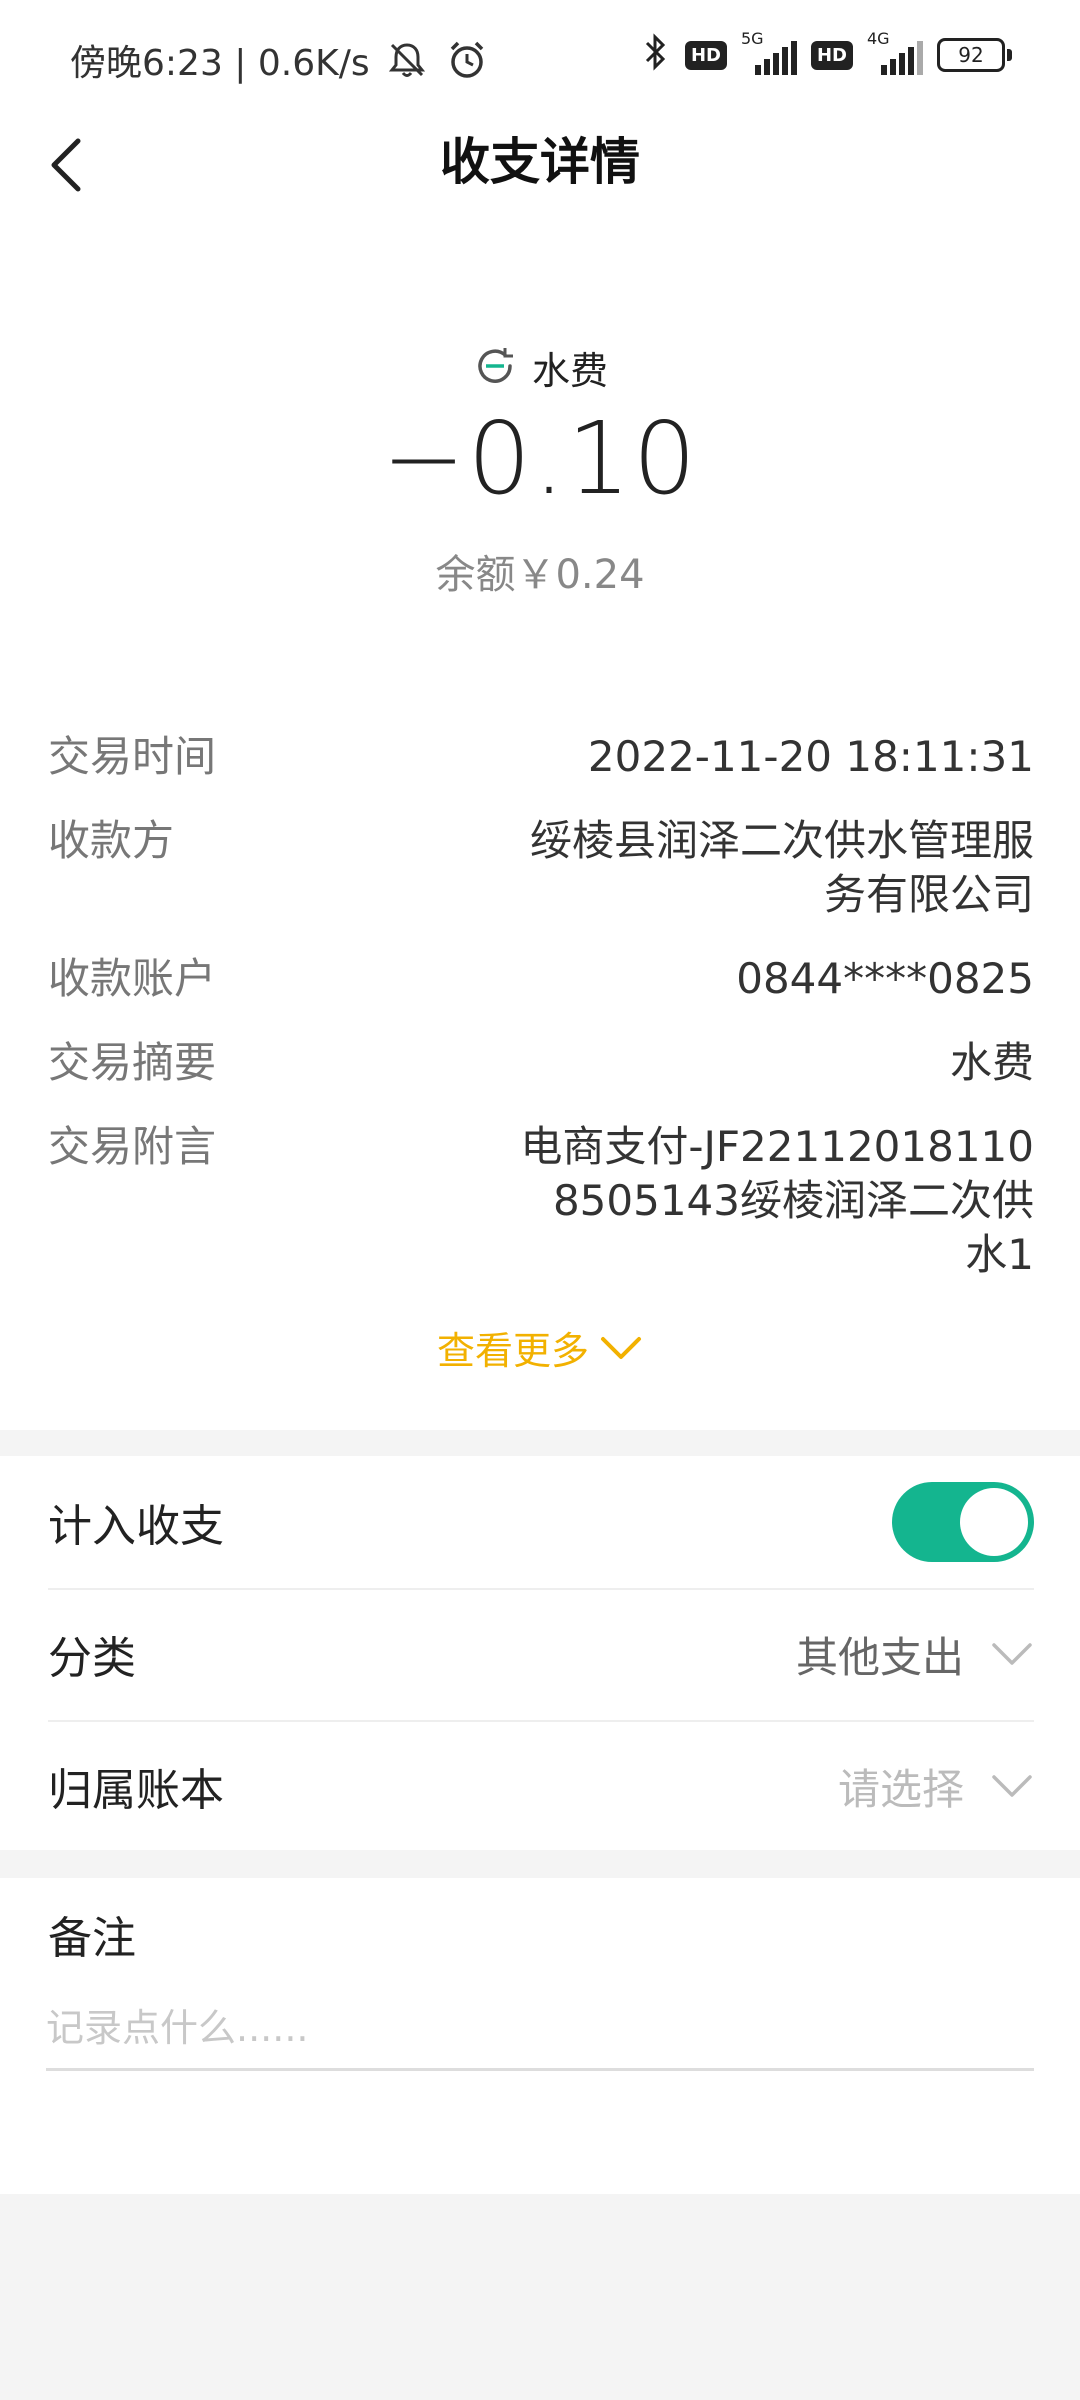  Describe the element at coordinates (752, 38) in the screenshot. I see `network-type-5g: 5G` at that location.